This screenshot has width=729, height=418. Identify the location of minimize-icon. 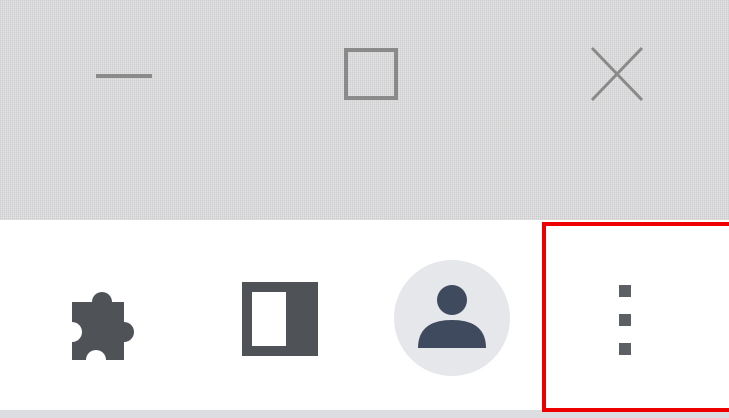
(124, 76).